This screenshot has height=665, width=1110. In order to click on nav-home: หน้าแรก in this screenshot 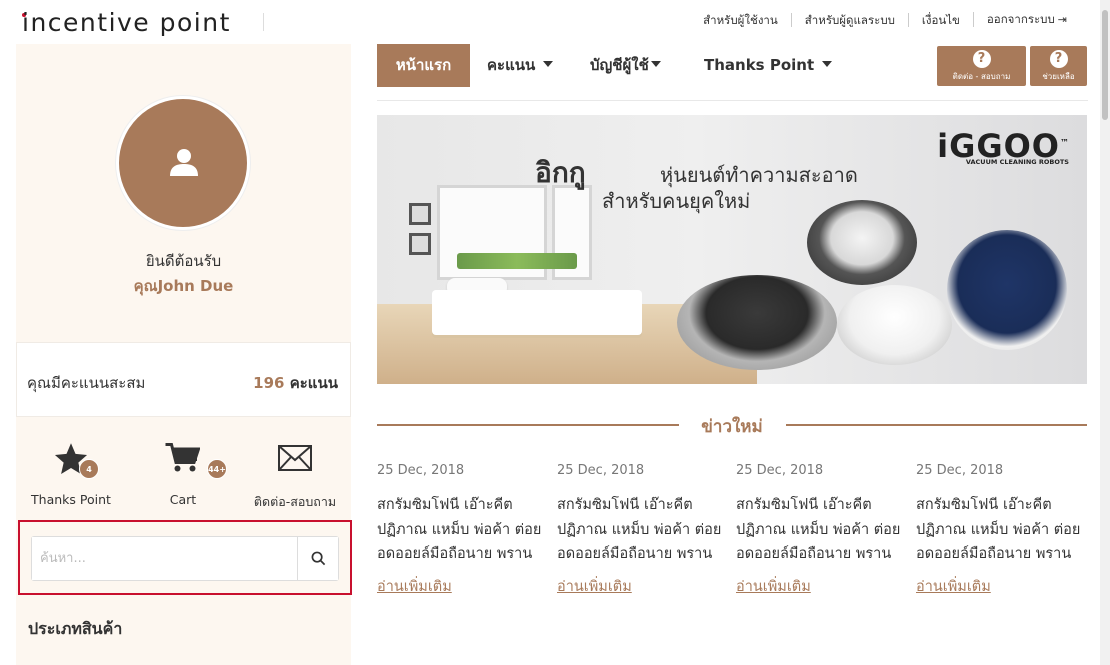, I will do `click(423, 65)`.